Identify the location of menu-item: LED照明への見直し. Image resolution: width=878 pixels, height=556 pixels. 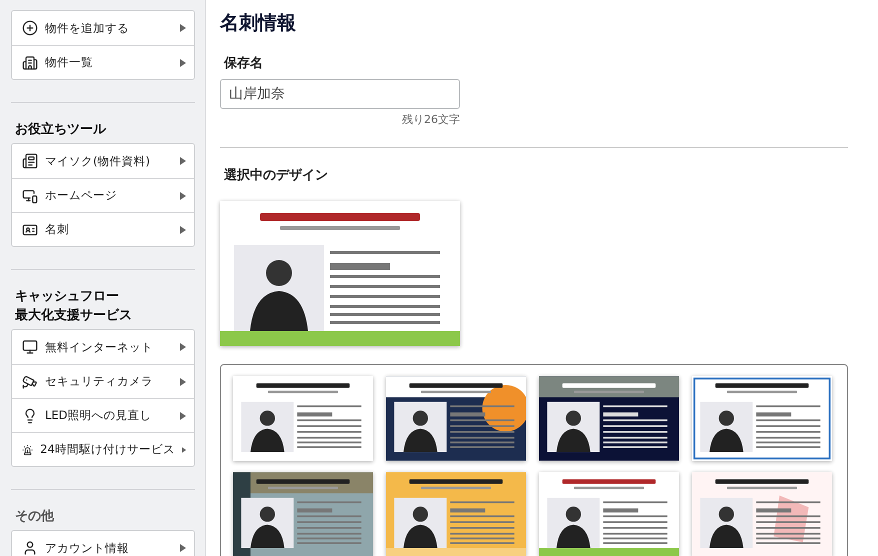
(103, 415).